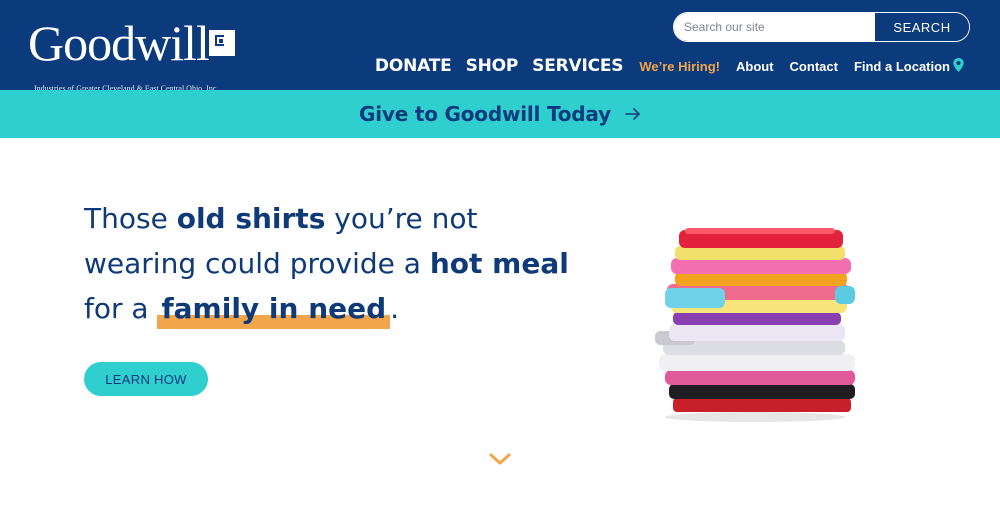 This screenshot has width=1000, height=517. Describe the element at coordinates (814, 66) in the screenshot. I see `nav-contact: Contact` at that location.